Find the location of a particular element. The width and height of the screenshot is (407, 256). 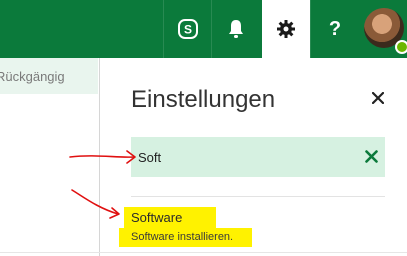

svg-text: S is located at coordinates (188, 30).